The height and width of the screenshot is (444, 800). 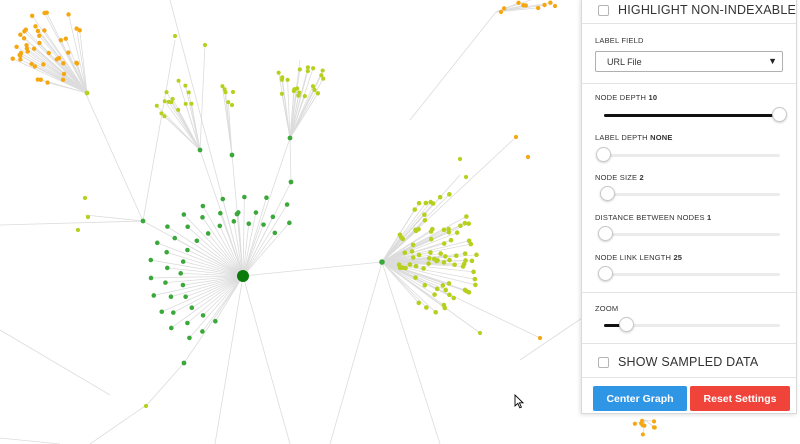 I want to click on highlight-non-indexable-checkbox, so click(x=603, y=10).